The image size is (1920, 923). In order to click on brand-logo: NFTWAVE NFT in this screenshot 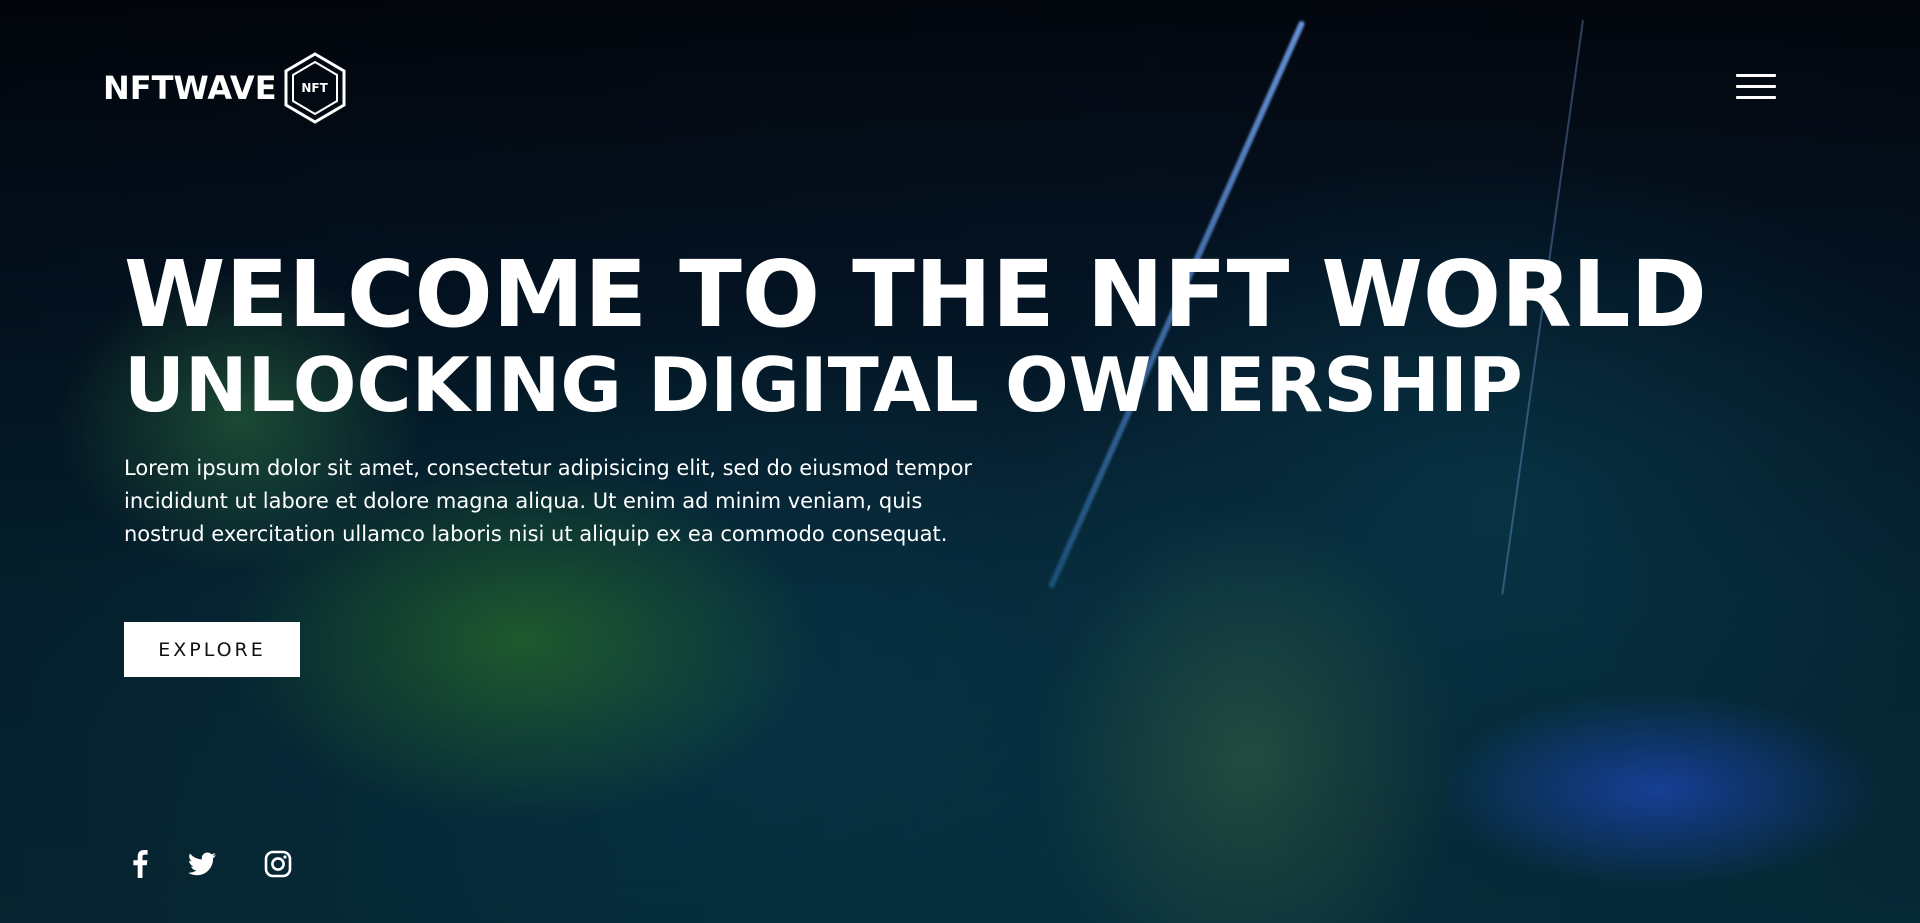, I will do `click(225, 88)`.